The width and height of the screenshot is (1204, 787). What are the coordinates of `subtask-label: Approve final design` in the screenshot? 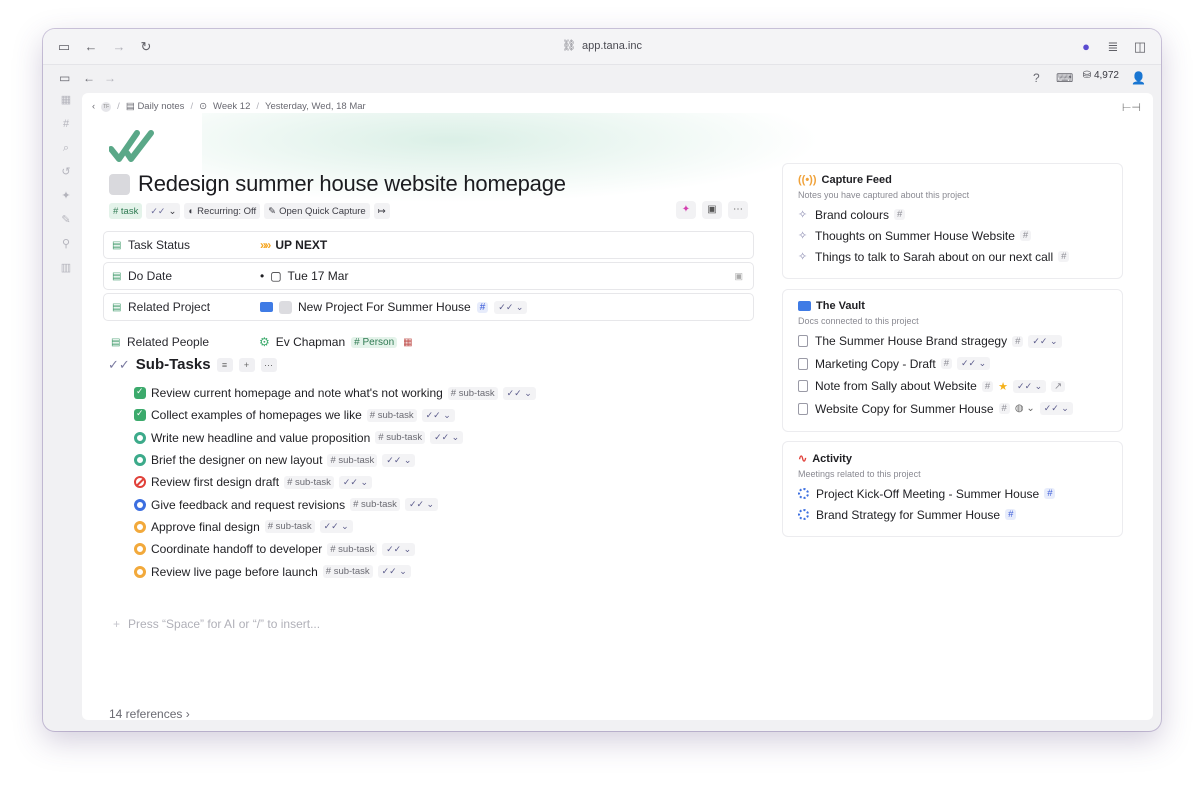 It's located at (205, 527).